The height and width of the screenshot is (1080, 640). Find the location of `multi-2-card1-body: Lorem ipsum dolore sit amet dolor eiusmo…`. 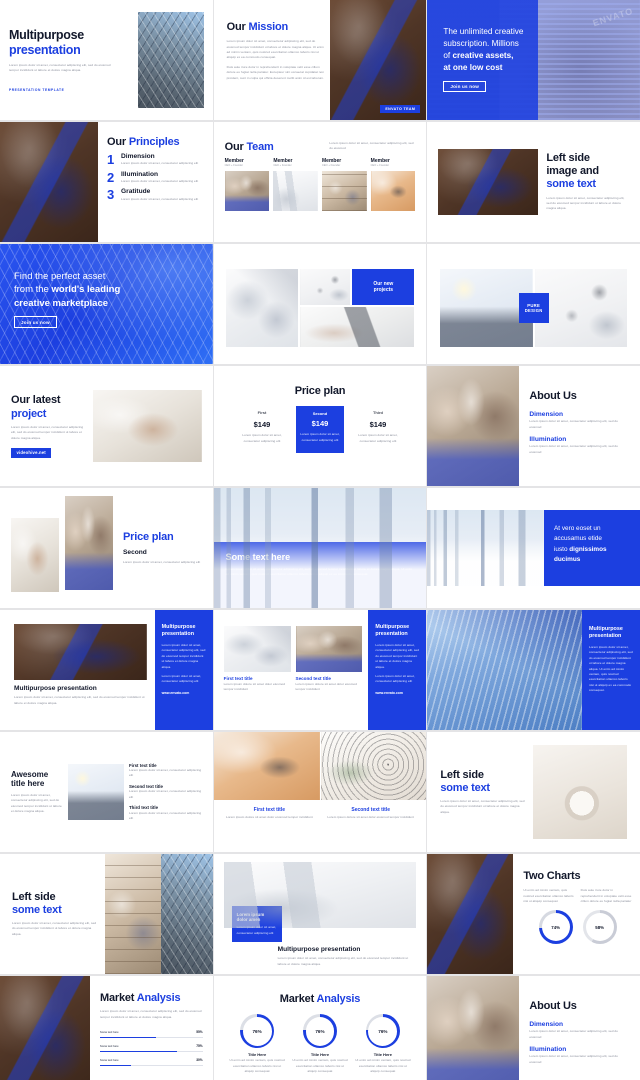

multi-2-card1-body: Lorem ipsum dolore sit amet dolor eiusmo… is located at coordinates (254, 686).